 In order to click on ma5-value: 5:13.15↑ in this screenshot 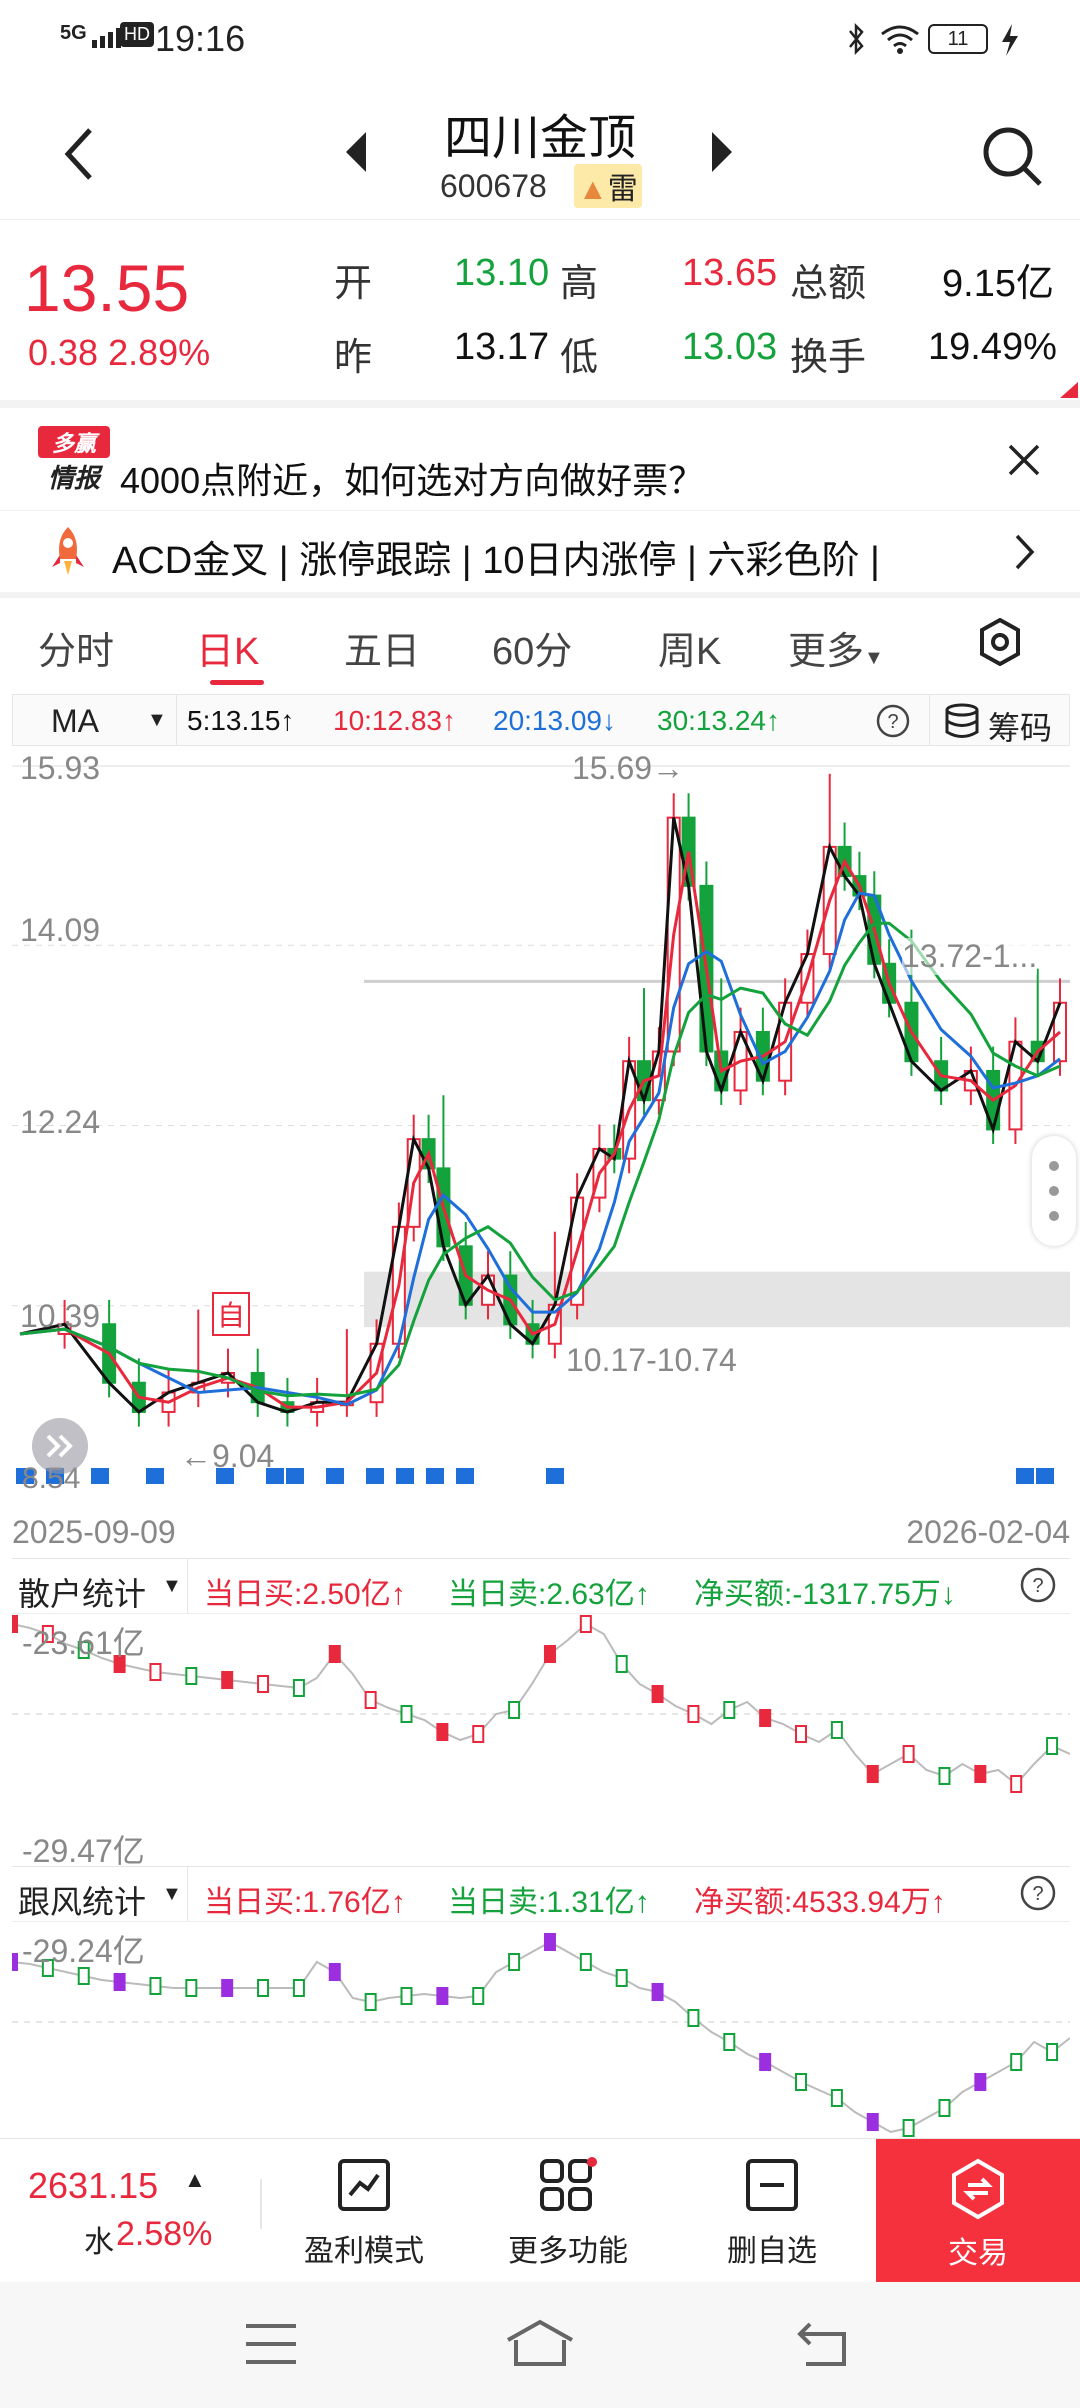, I will do `click(241, 720)`.